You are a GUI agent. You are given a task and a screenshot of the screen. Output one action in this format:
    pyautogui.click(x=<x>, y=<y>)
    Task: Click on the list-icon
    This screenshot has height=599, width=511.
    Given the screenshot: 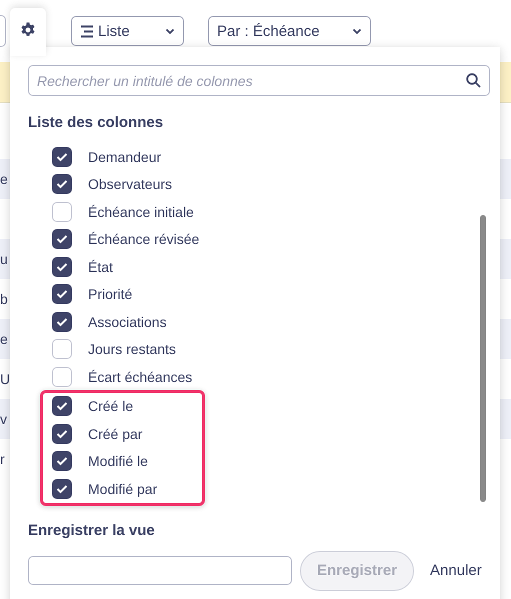 What is the action you would take?
    pyautogui.click(x=87, y=31)
    